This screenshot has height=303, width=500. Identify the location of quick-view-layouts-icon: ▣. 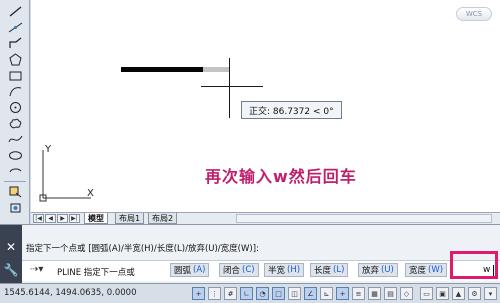
(442, 293).